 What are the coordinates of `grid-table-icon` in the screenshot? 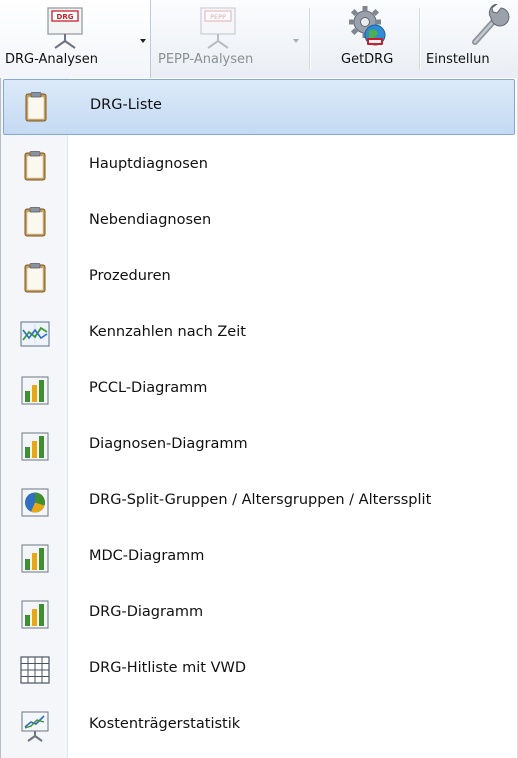 It's located at (35, 670).